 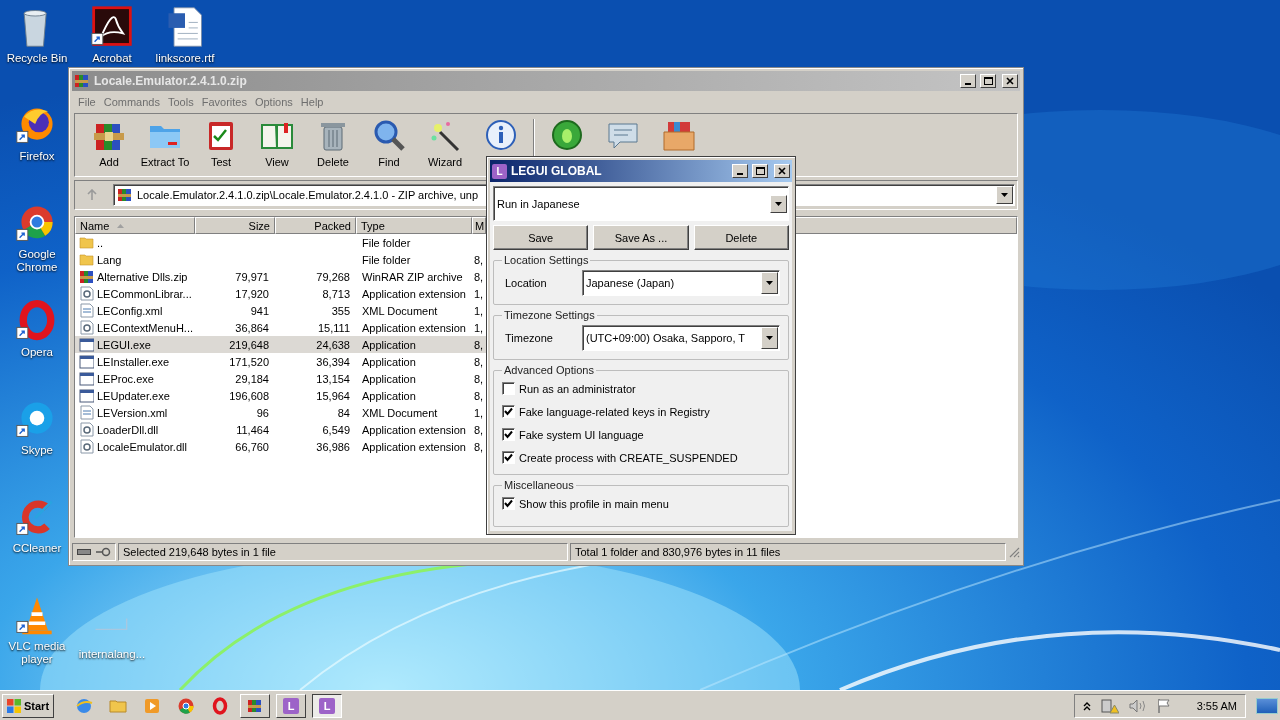 I want to click on file-name: LEVersion.xml, so click(x=132, y=412).